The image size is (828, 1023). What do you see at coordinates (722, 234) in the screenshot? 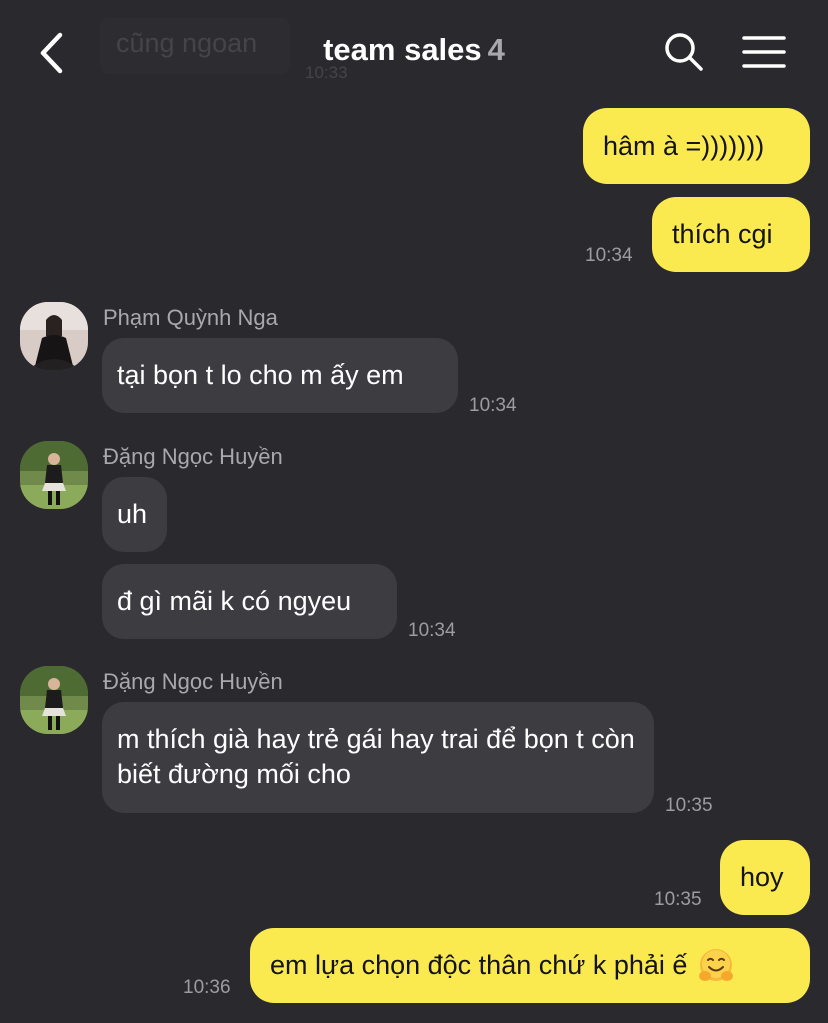
I see `message-text: thích cgi` at bounding box center [722, 234].